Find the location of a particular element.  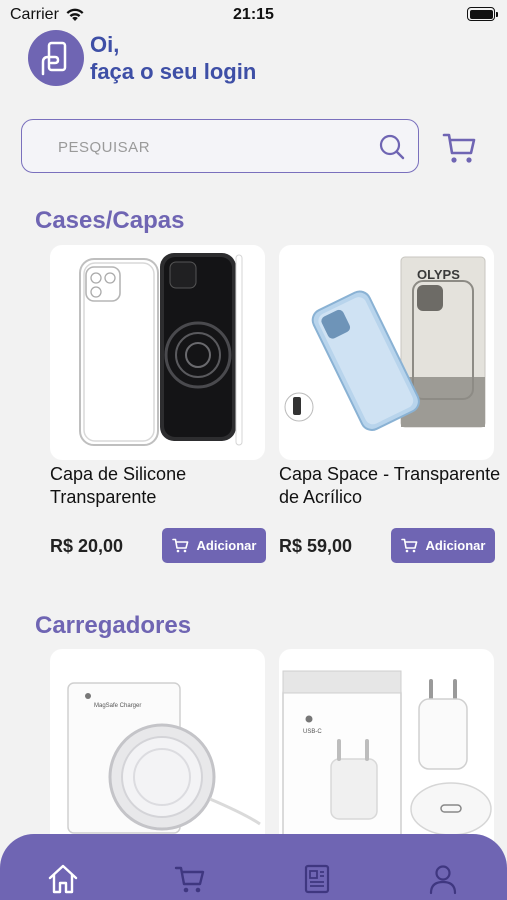

user-icon is located at coordinates (443, 880).